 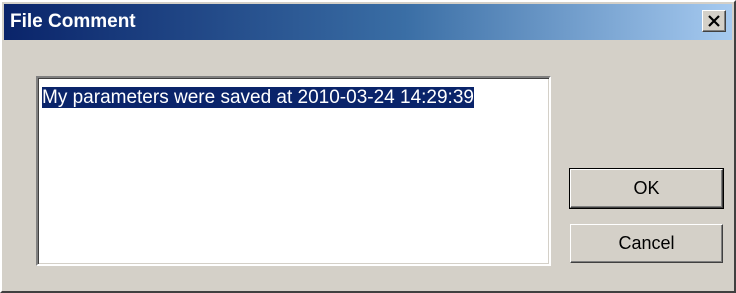 I want to click on cancel-button: Cancel, so click(x=646, y=243).